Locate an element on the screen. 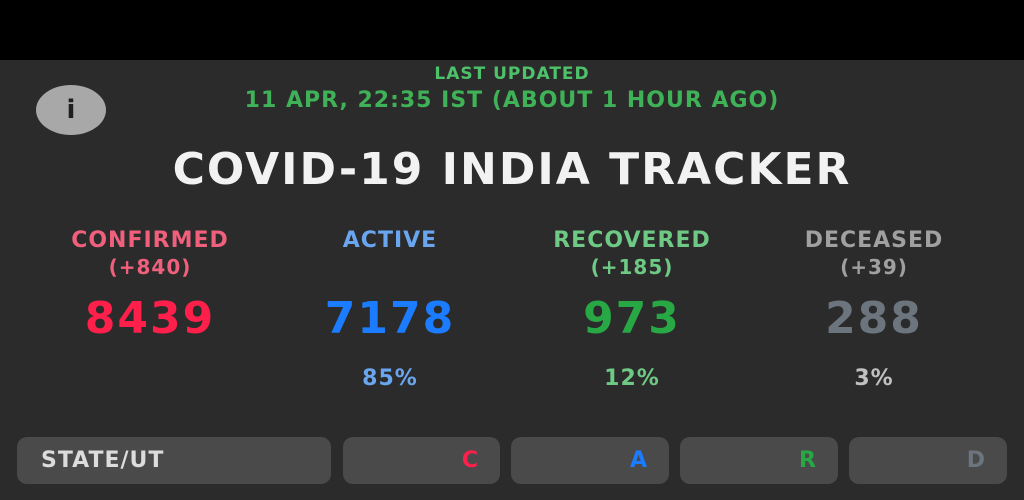 The height and width of the screenshot is (500, 1024). recovered-delta: (+185) is located at coordinates (632, 267).